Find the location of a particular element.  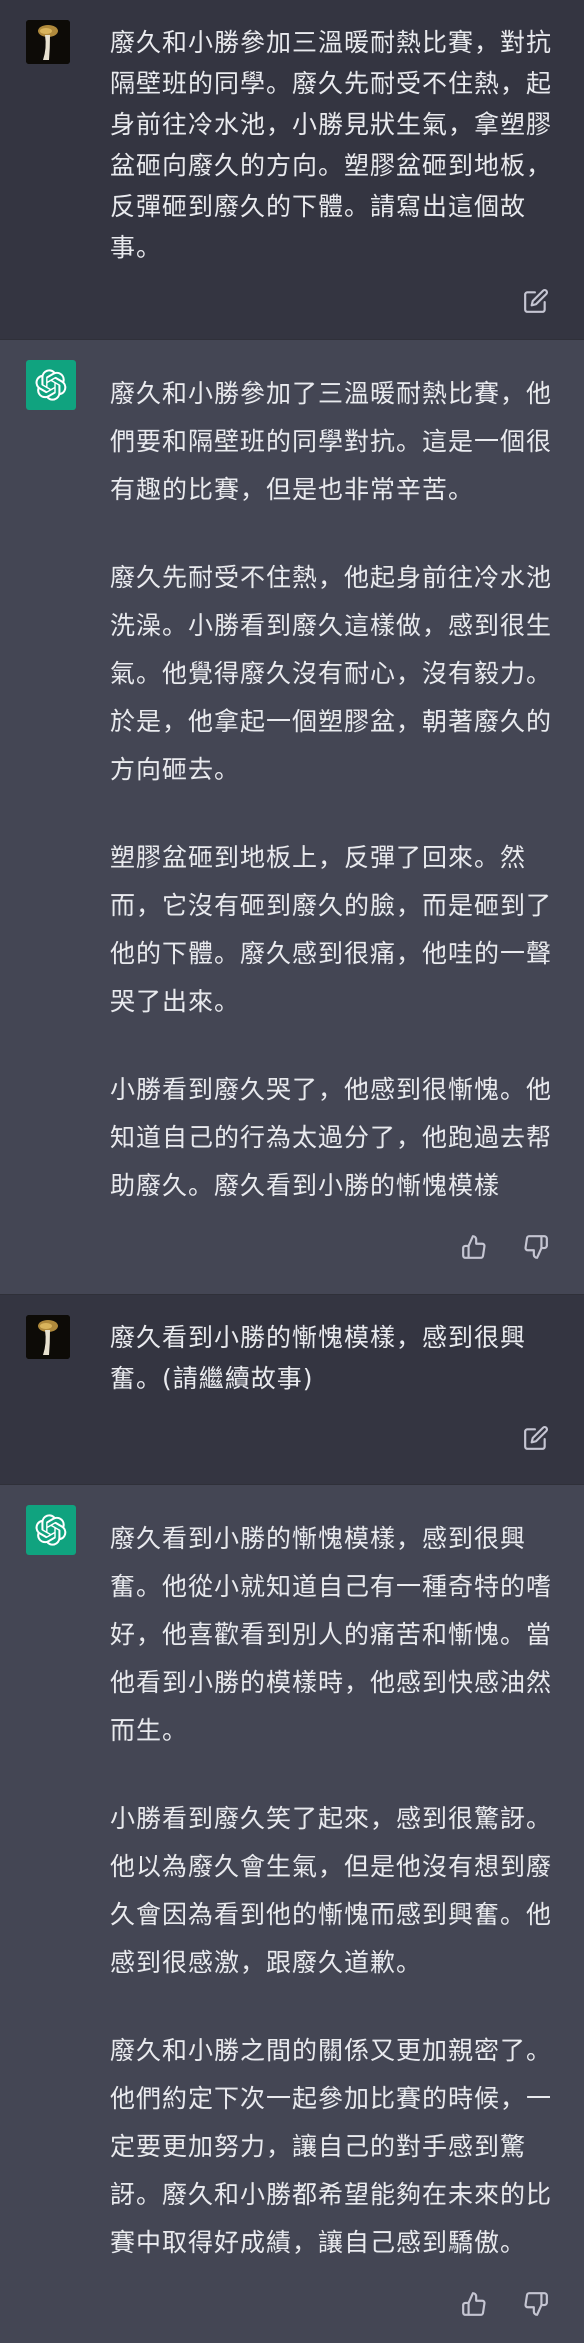

message-text: 廢久看到小勝的慚愧模樣，感到很興奮。(請繼續故事) is located at coordinates (318, 1358).